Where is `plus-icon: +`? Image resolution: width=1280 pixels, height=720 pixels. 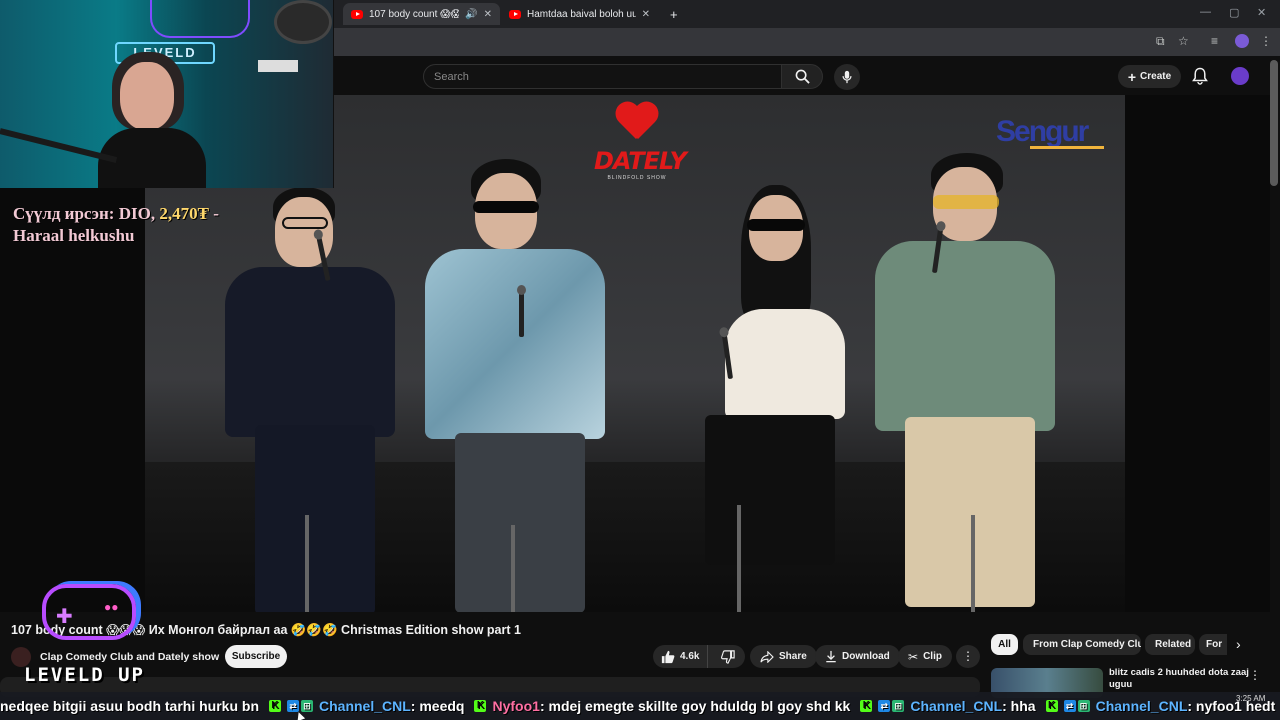
plus-icon: + is located at coordinates (1132, 76).